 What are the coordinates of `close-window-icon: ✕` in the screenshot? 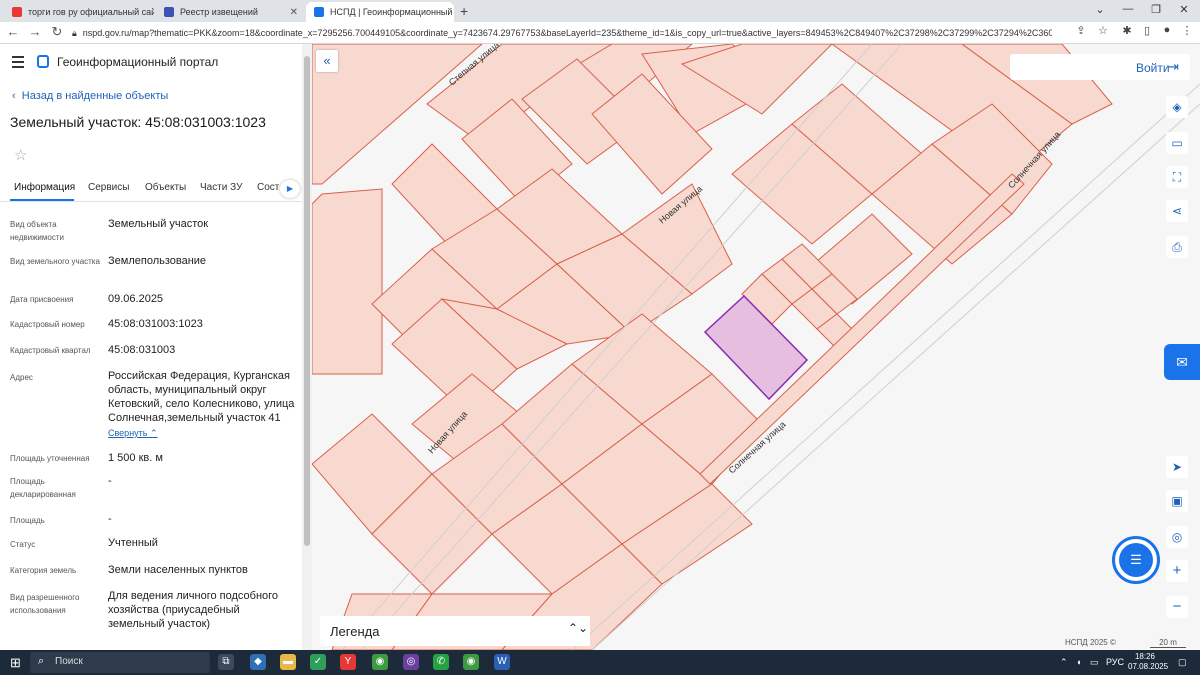 It's located at (1184, 9).